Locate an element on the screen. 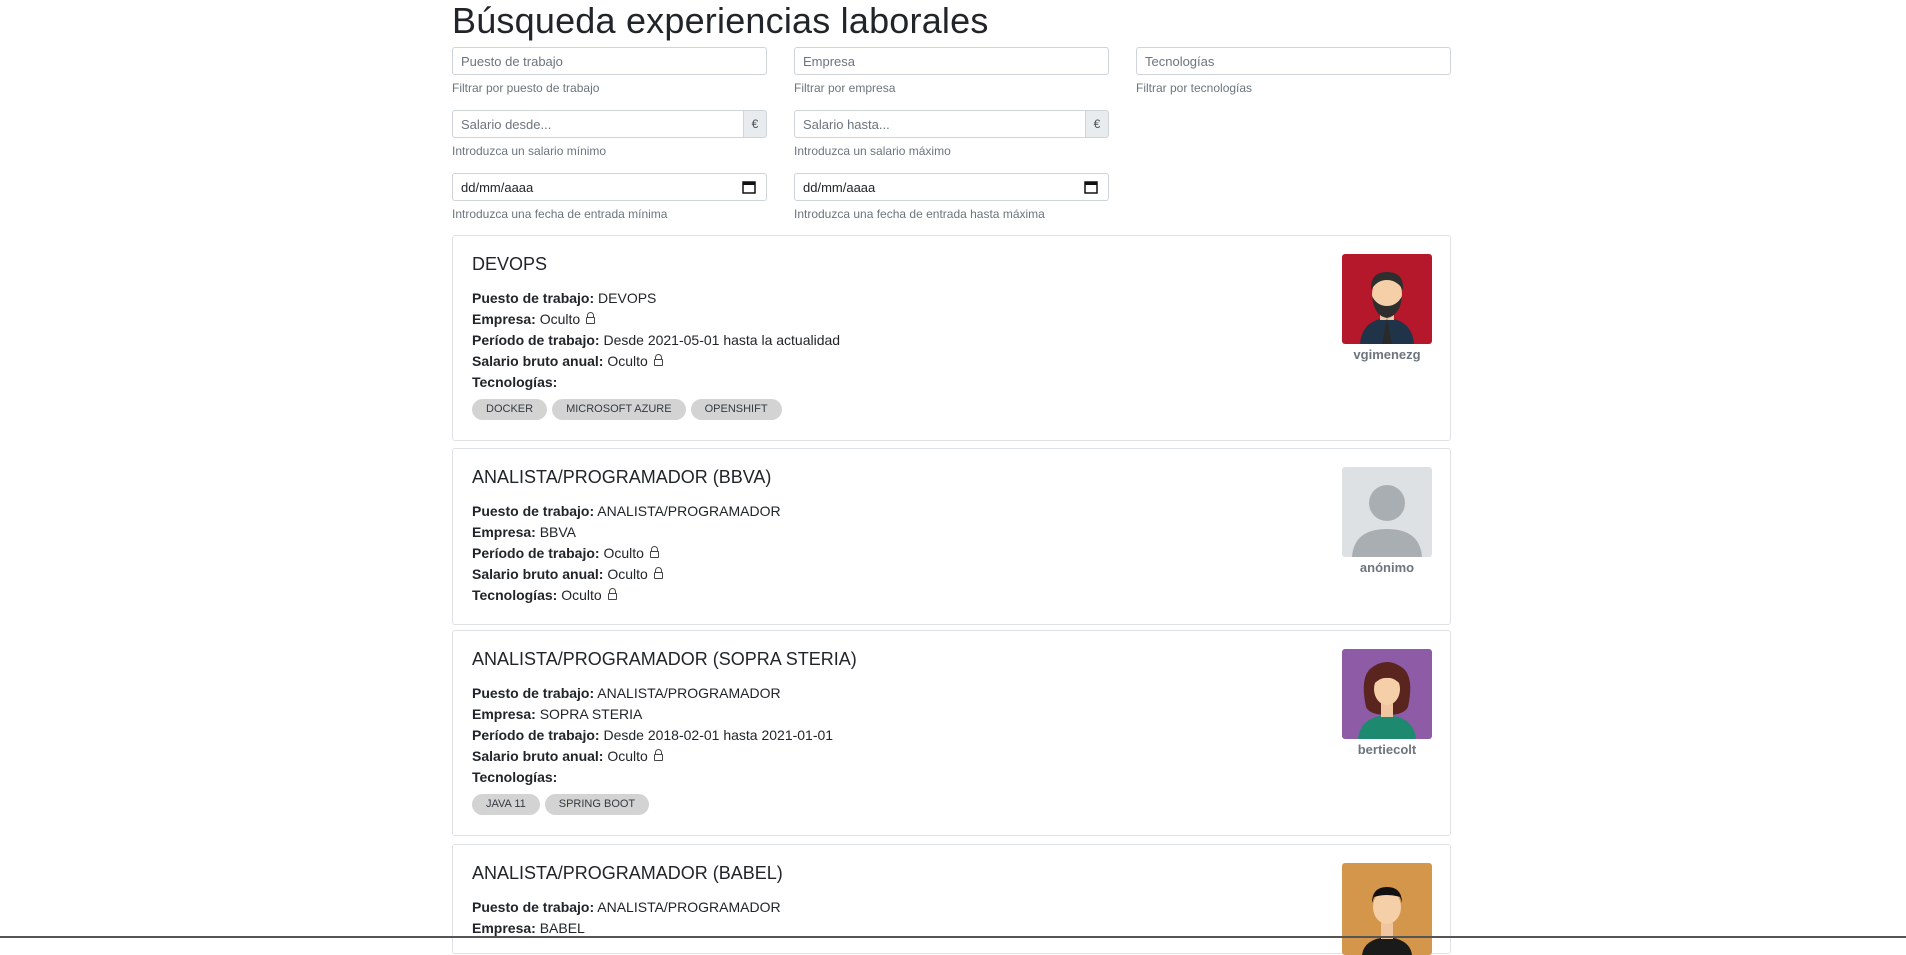 This screenshot has height=955, width=1906. periodo-value: Desde 2018-02-01 hasta 2021-01-01 is located at coordinates (718, 735).